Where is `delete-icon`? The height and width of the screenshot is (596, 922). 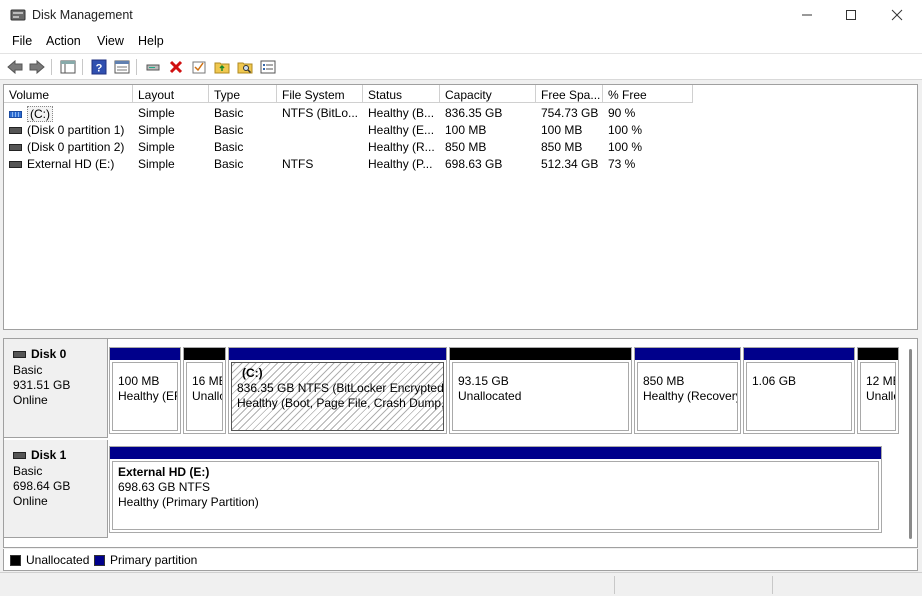
delete-icon is located at coordinates (176, 67).